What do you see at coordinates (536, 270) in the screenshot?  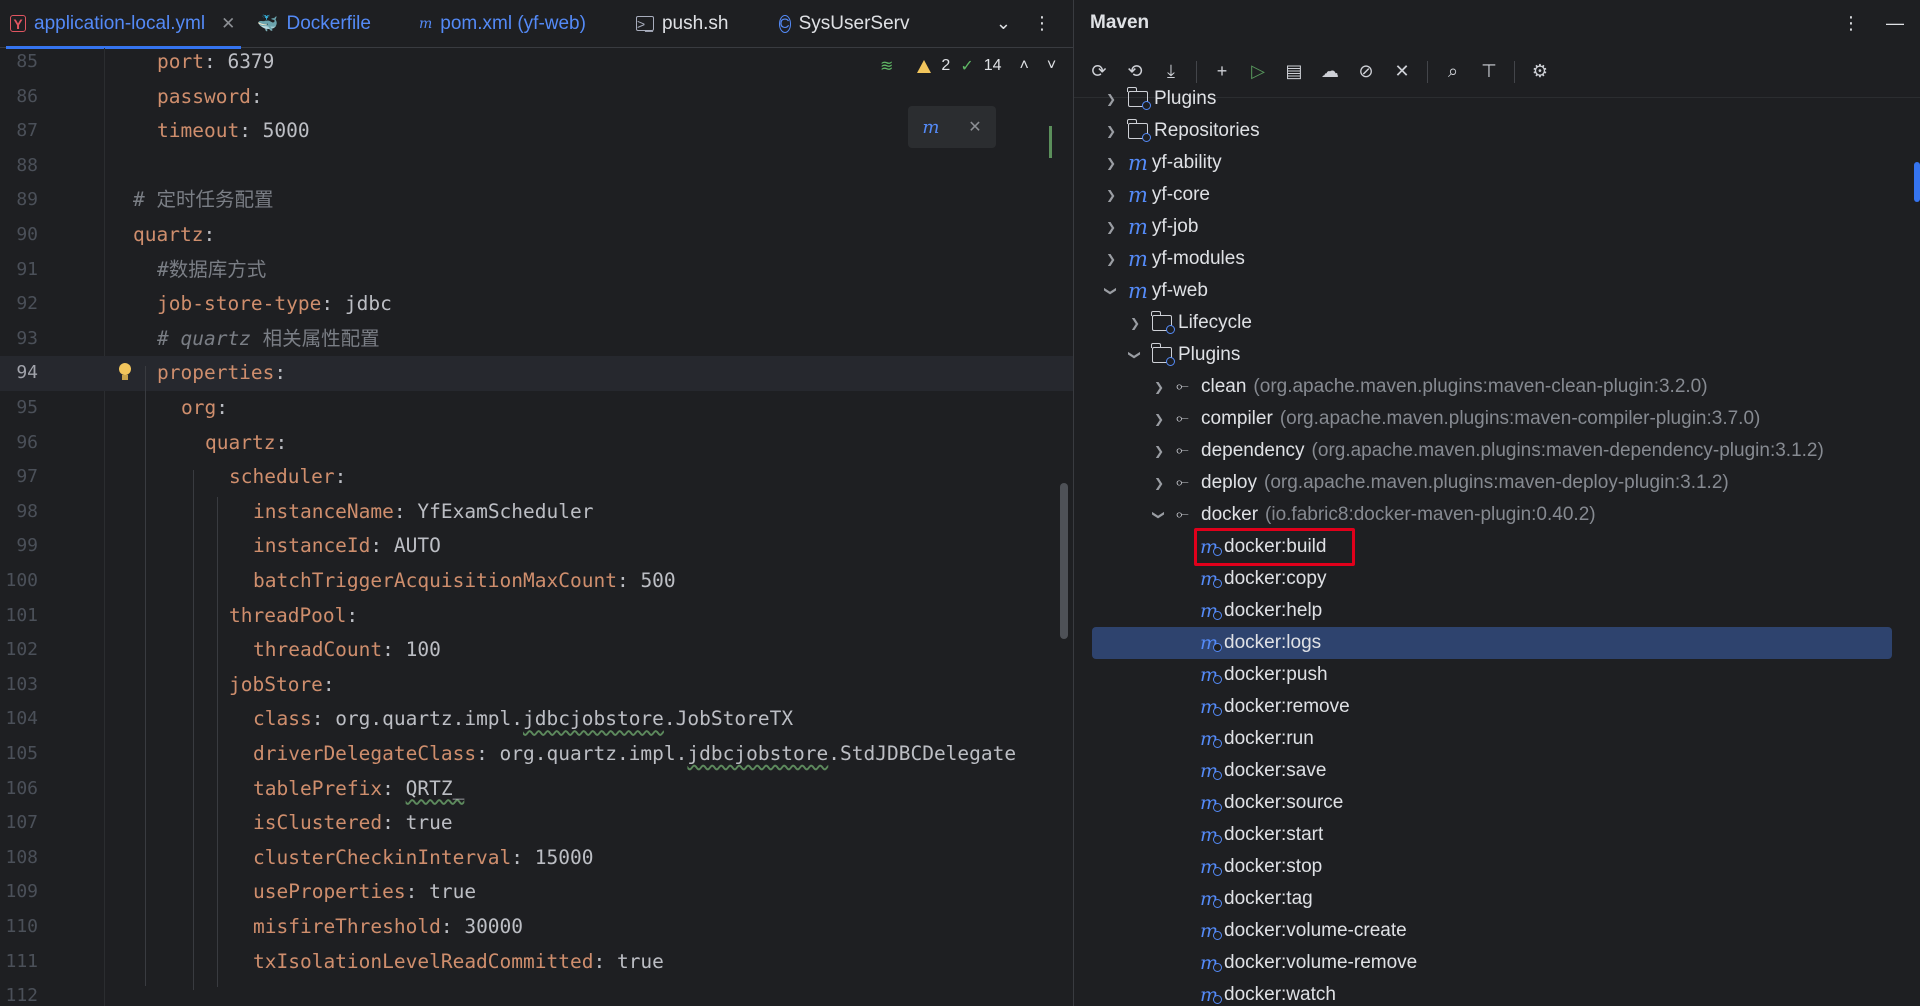 I see `code-line: 91 #数据库方式` at bounding box center [536, 270].